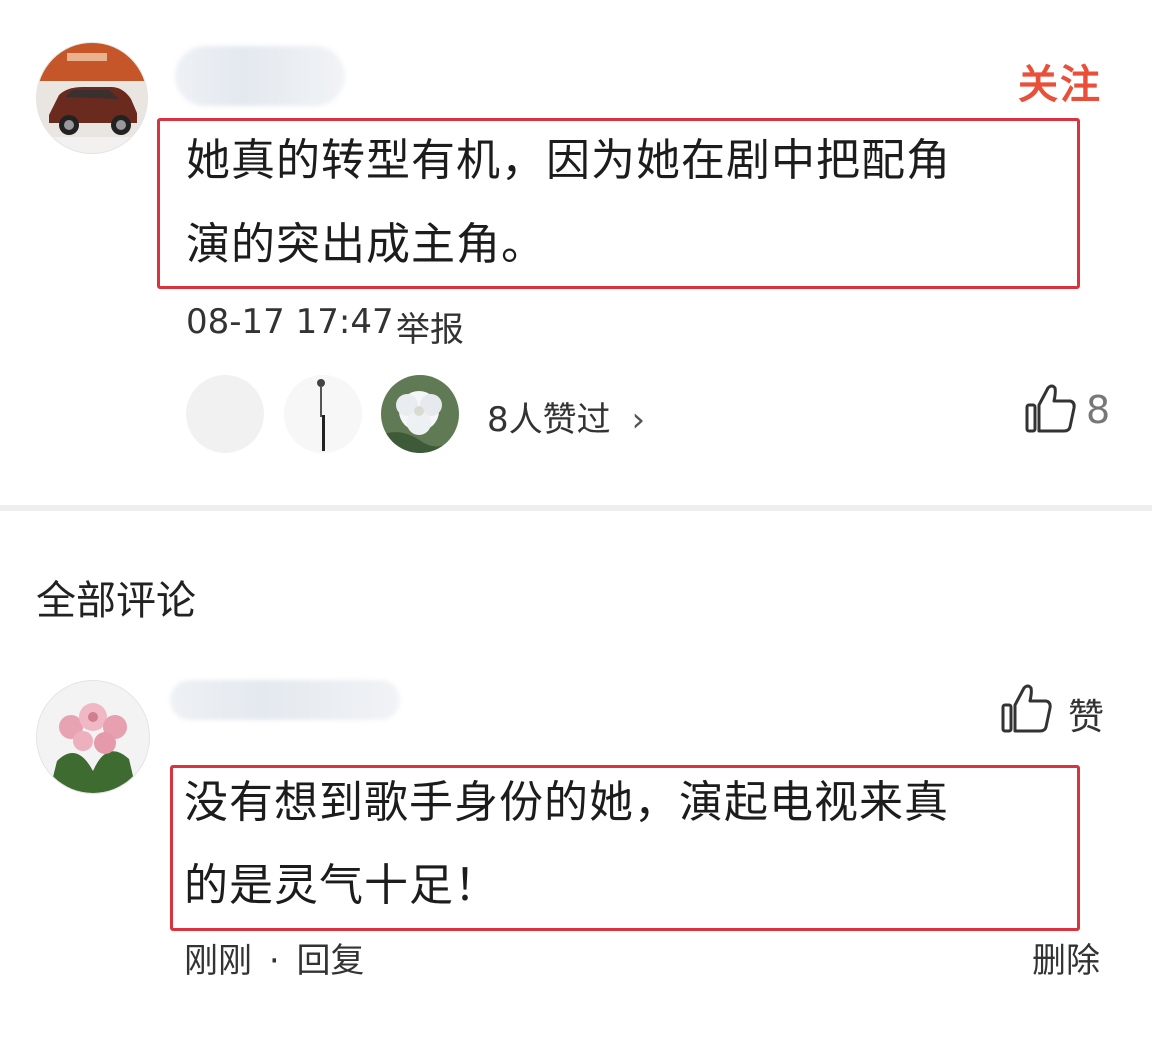 The image size is (1152, 1046). I want to click on like-button: 8, so click(1069, 410).